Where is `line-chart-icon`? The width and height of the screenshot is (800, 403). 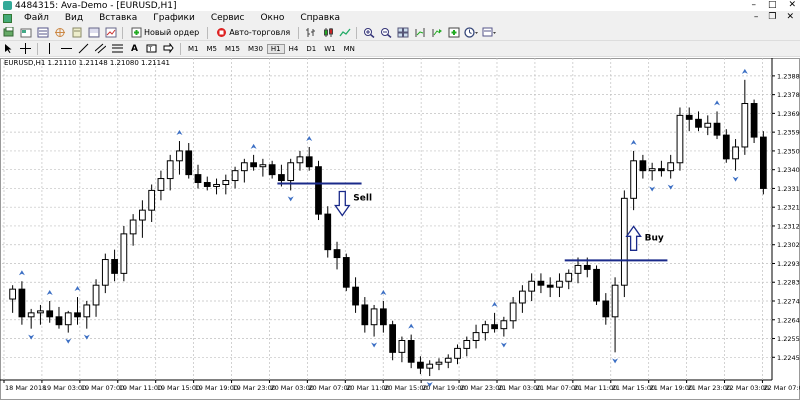 line-chart-icon is located at coordinates (344, 32).